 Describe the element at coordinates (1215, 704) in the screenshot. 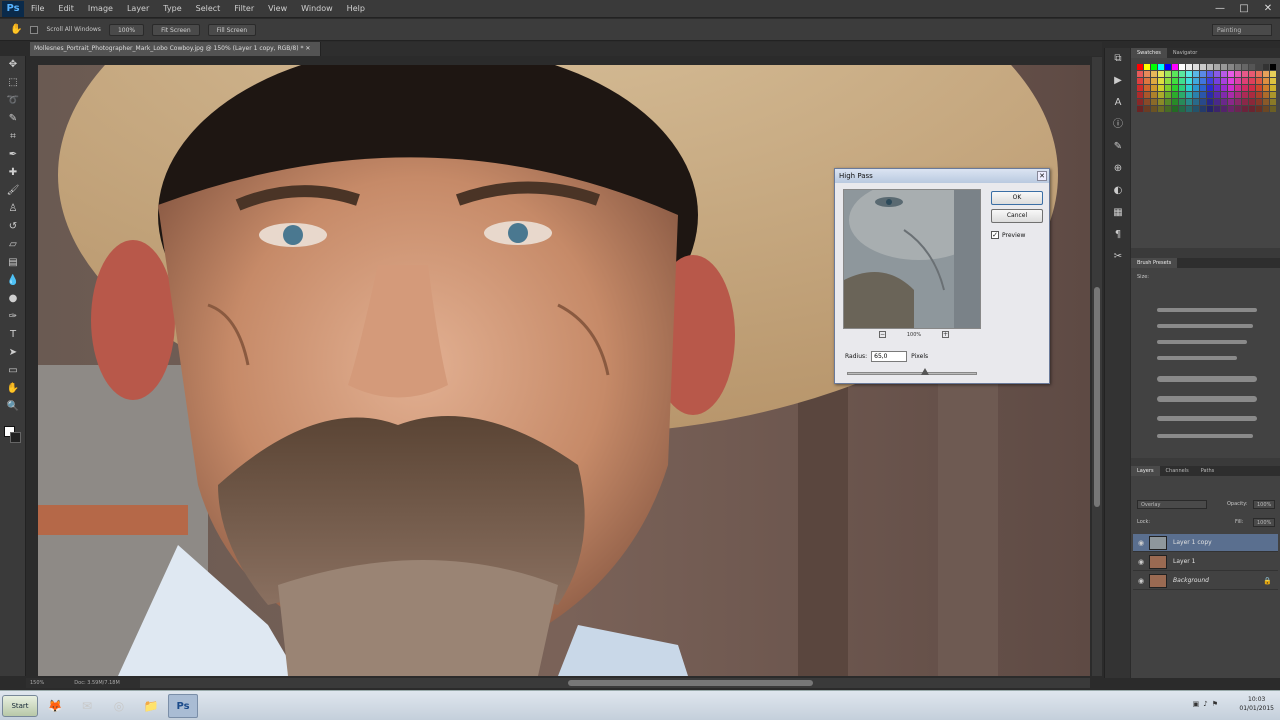

I see `flag-icon: ⚑` at that location.